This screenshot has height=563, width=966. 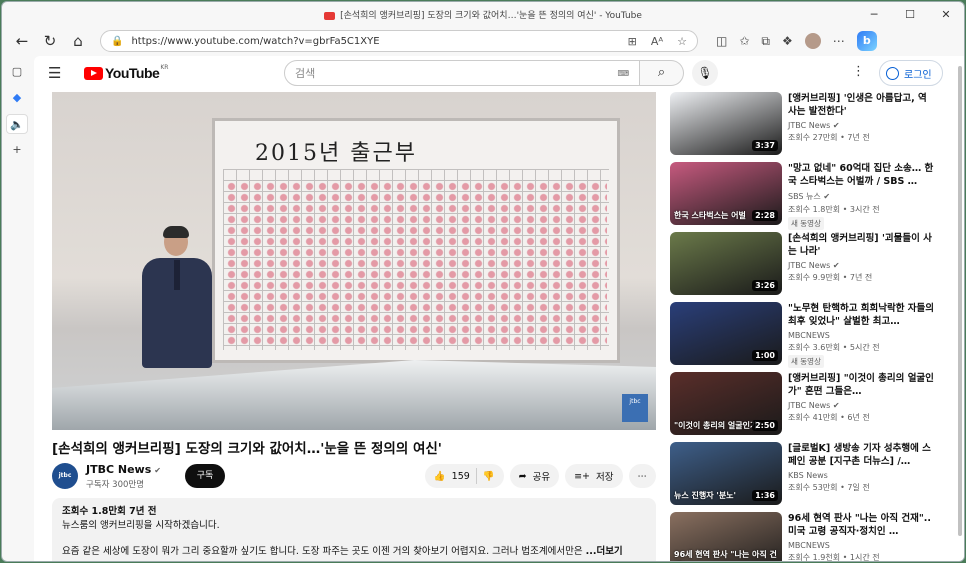 I want to click on maximize-icon: ☐, so click(x=910, y=14).